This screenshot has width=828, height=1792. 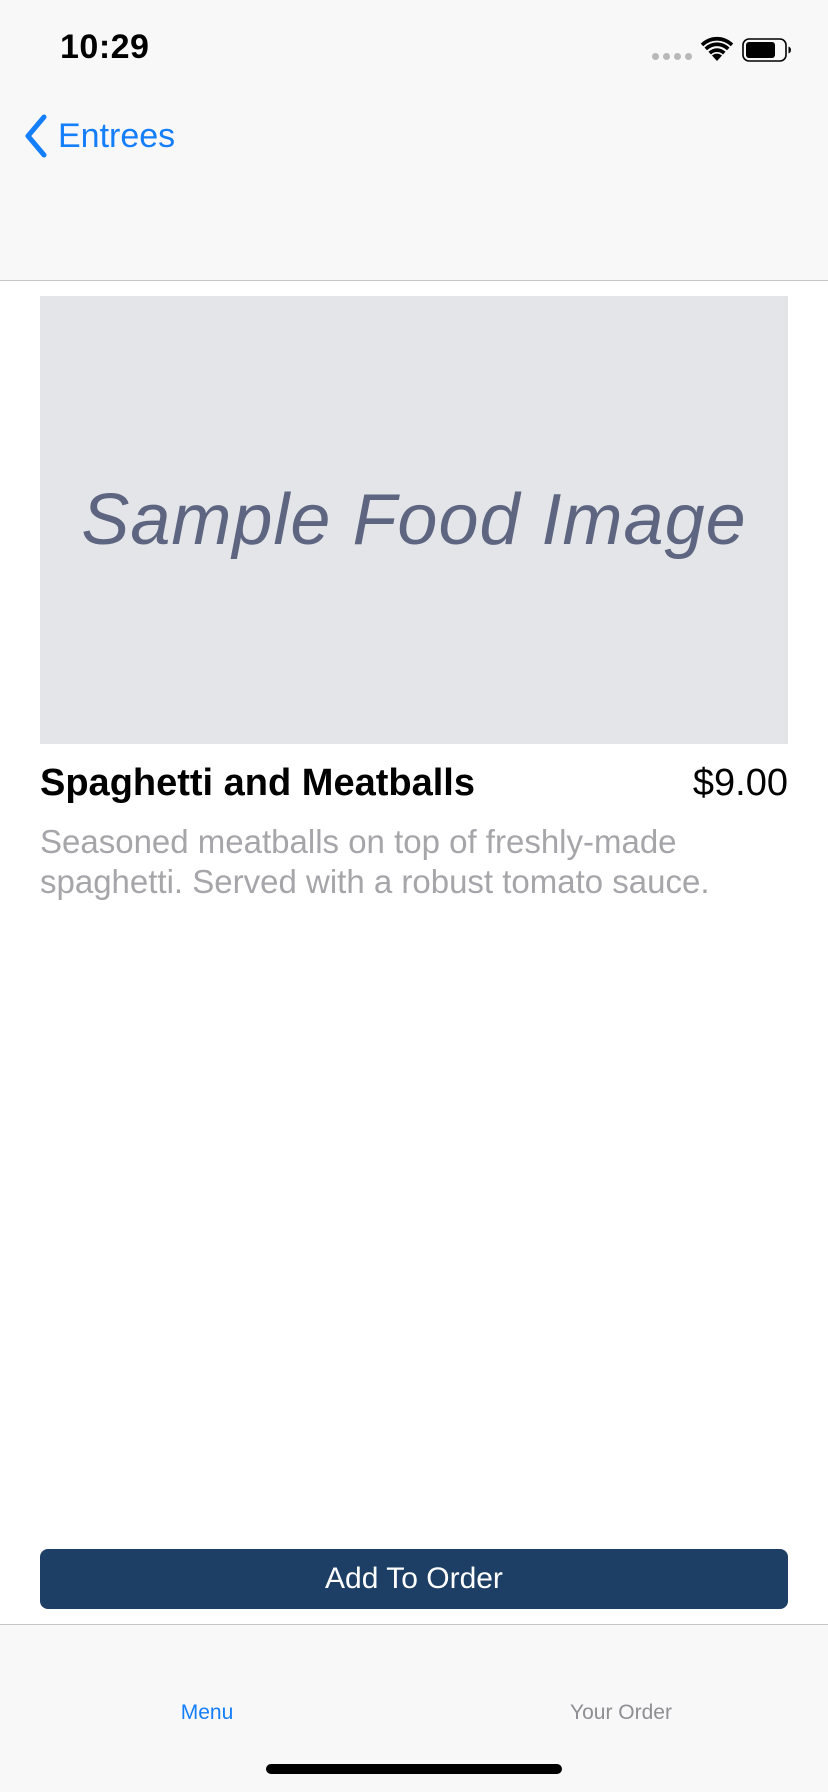 What do you see at coordinates (717, 48) in the screenshot?
I see `wifi-icon` at bounding box center [717, 48].